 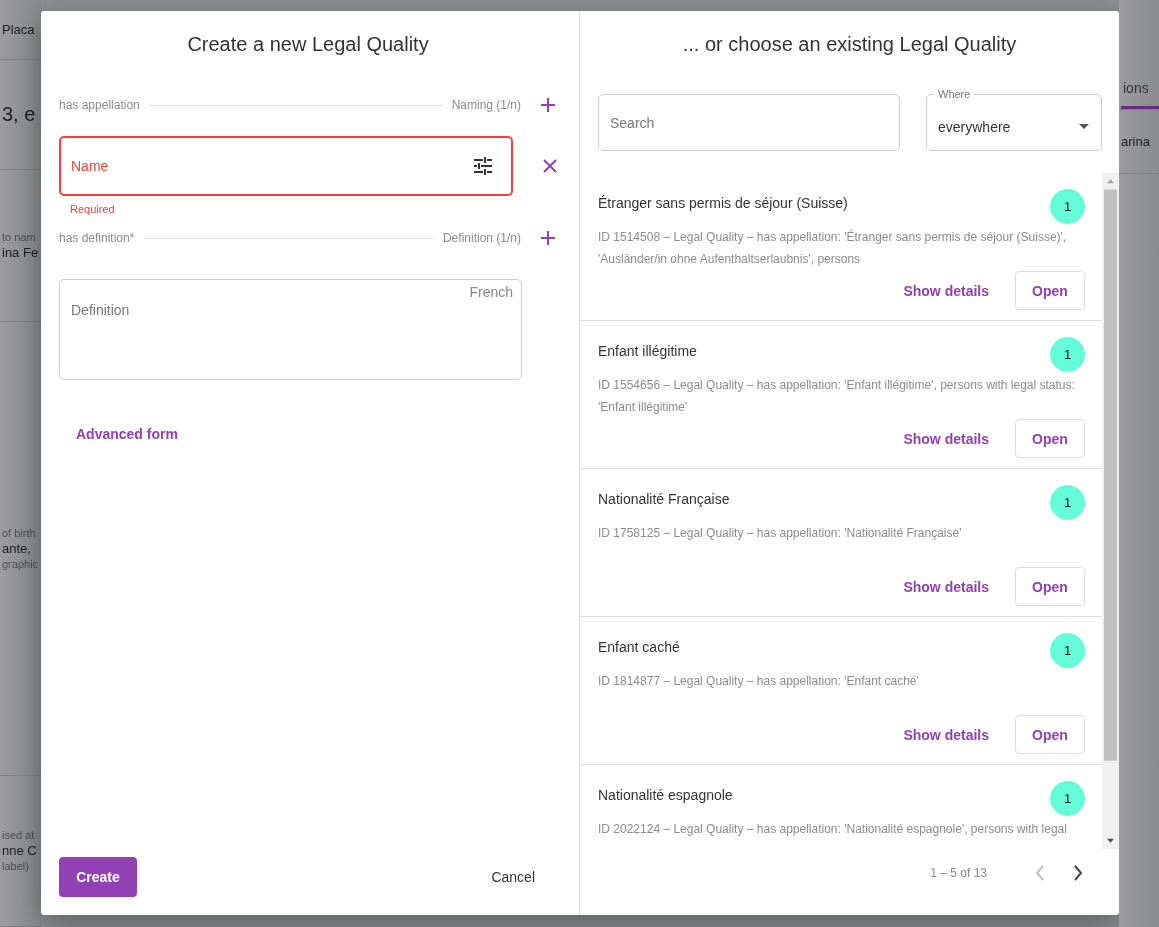 I want to click on cancel-button: Cancel, so click(x=513, y=877).